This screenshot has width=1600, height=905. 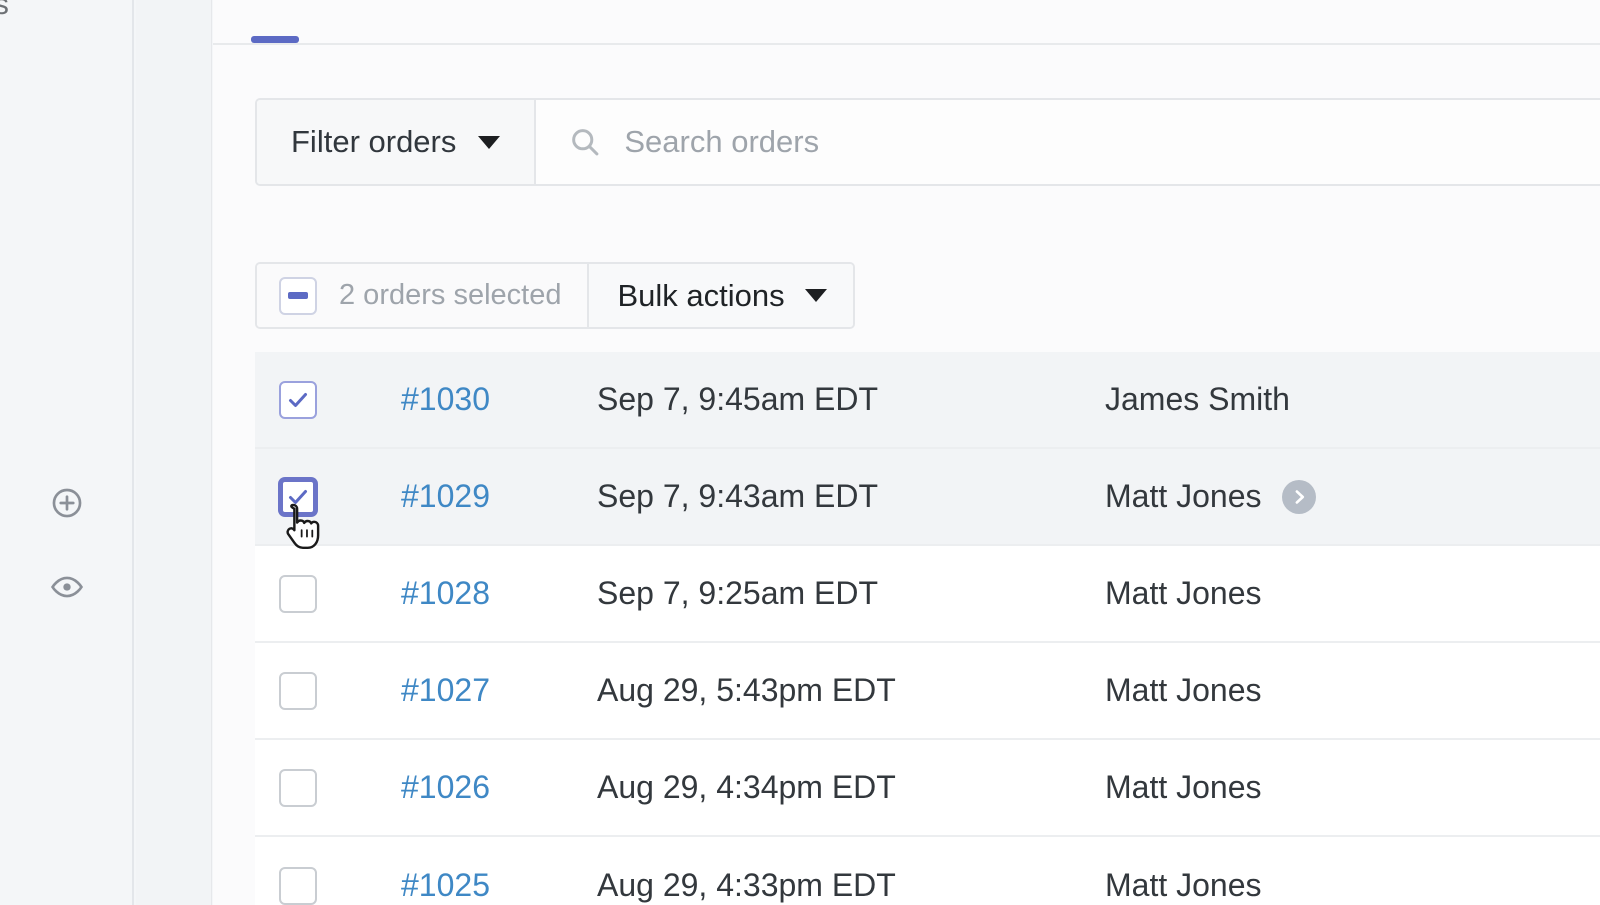 I want to click on table-row: #1027 Aug 29, 5:43pm EDT Matt Jones, so click(x=927, y=691).